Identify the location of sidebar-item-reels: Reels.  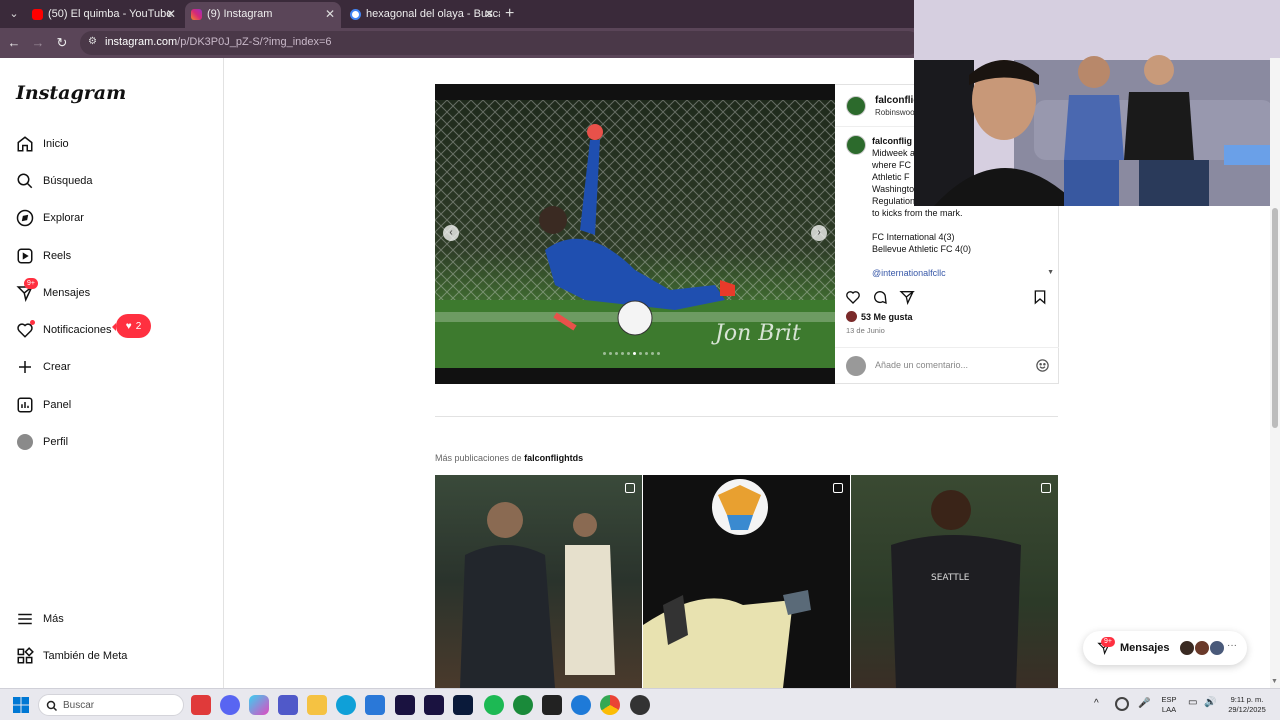
(116, 256).